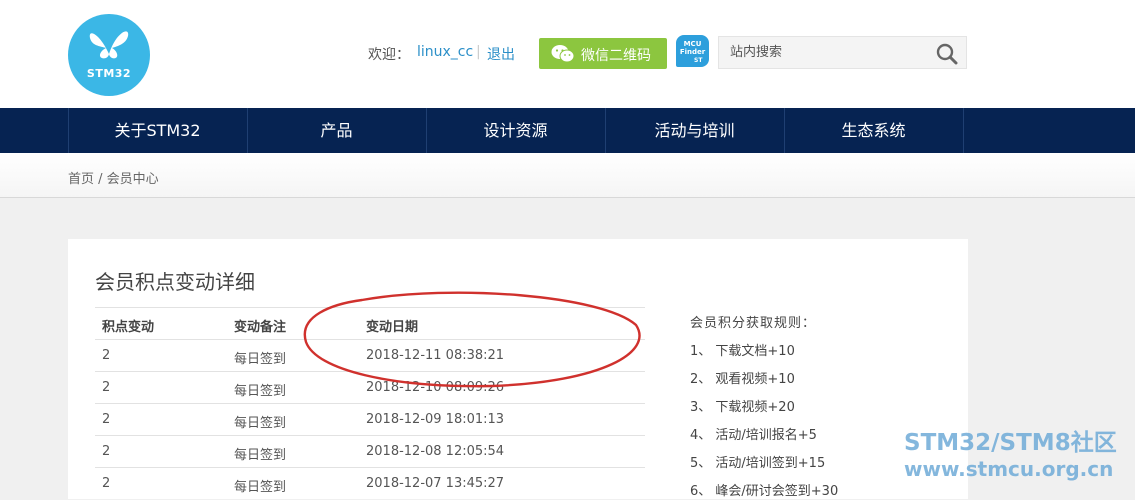  I want to click on wechat-qr-button: 微信二维码, so click(603, 53).